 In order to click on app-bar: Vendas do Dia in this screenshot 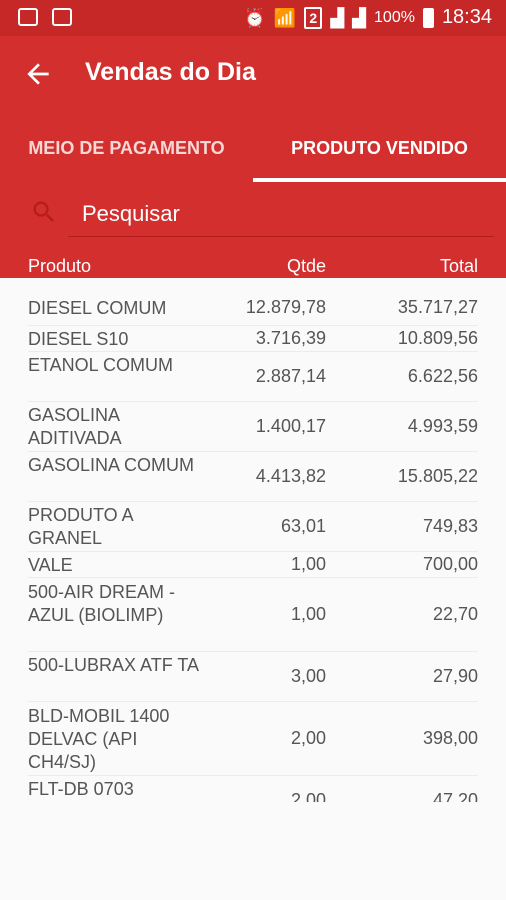, I will do `click(253, 75)`.